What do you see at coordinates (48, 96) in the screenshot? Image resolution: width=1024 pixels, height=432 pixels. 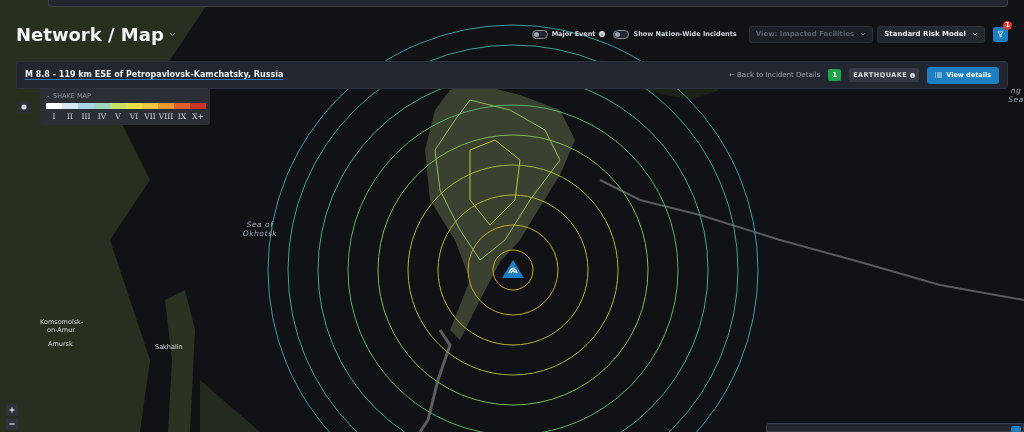 I see `chevron-up-icon` at bounding box center [48, 96].